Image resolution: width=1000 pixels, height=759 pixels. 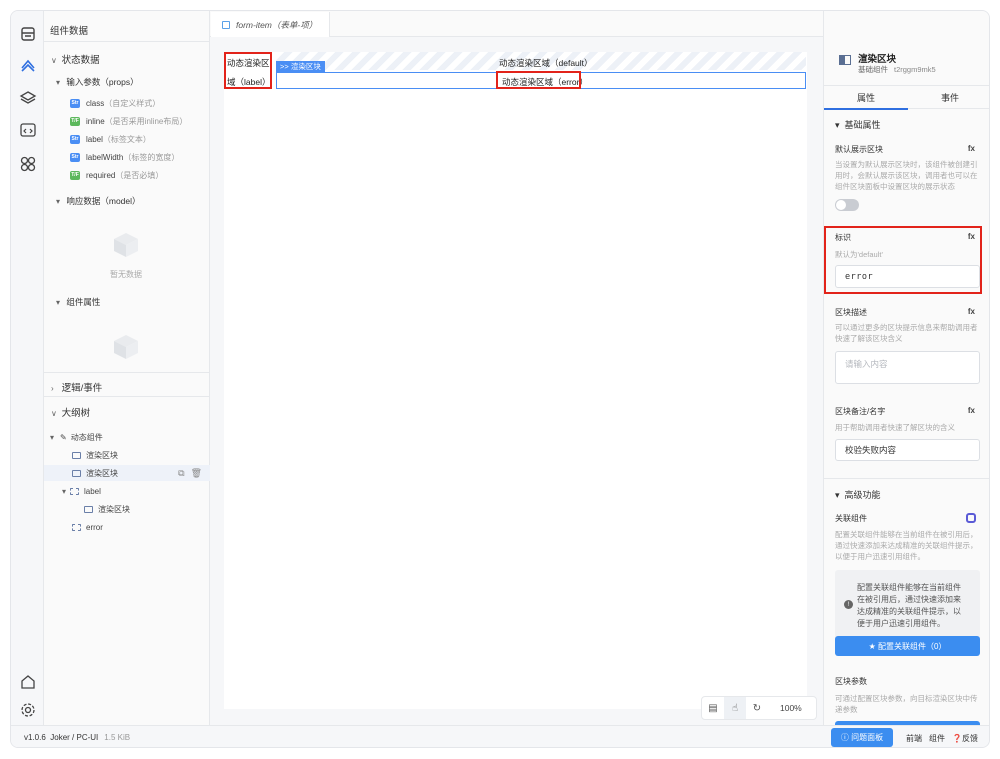 I want to click on hand-icon: ☝, so click(x=735, y=708).